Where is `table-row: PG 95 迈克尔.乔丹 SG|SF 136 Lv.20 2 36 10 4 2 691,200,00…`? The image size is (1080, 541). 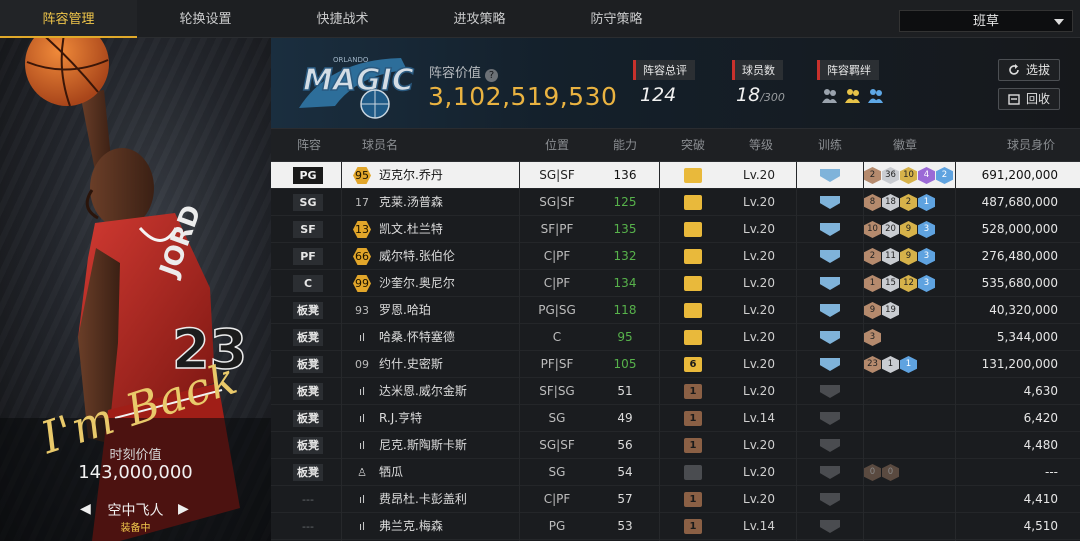
table-row: PG 95 迈克尔.乔丹 SG|SF 136 Lv.20 2 36 10 4 2 691,200,00… is located at coordinates (675, 175).